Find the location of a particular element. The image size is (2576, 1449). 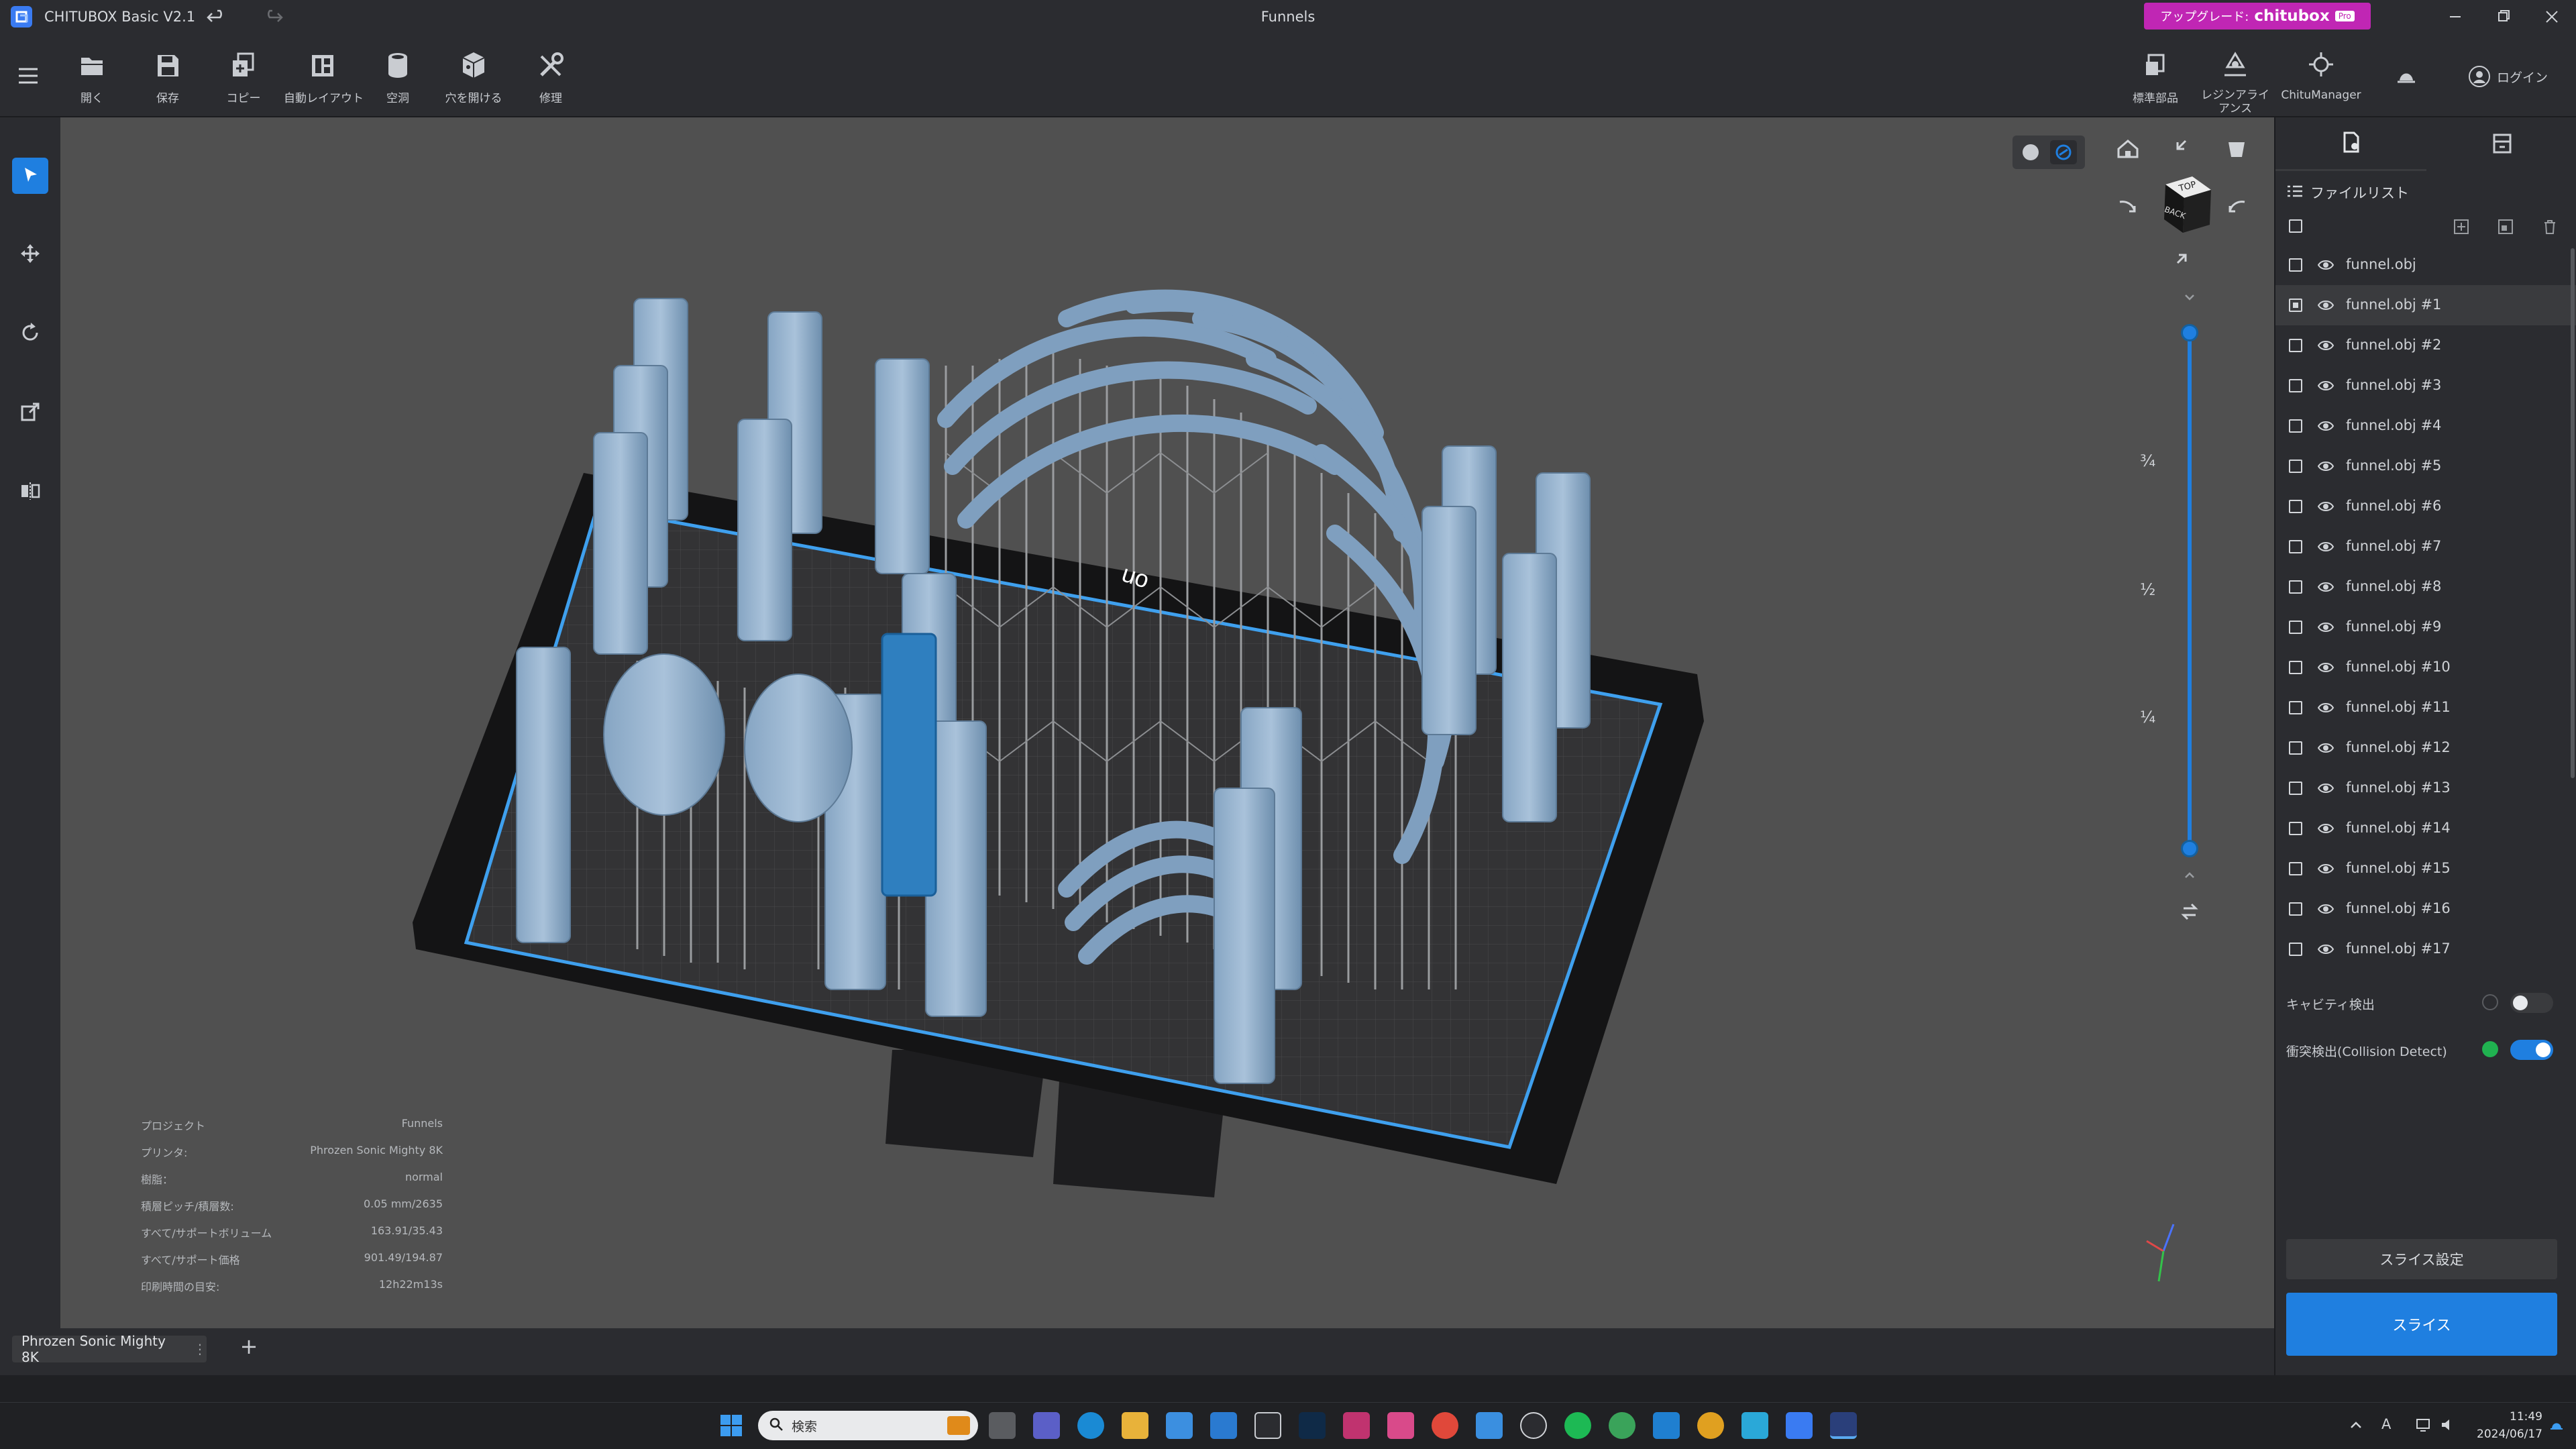

login-button: ログイン is located at coordinates (2519, 76).